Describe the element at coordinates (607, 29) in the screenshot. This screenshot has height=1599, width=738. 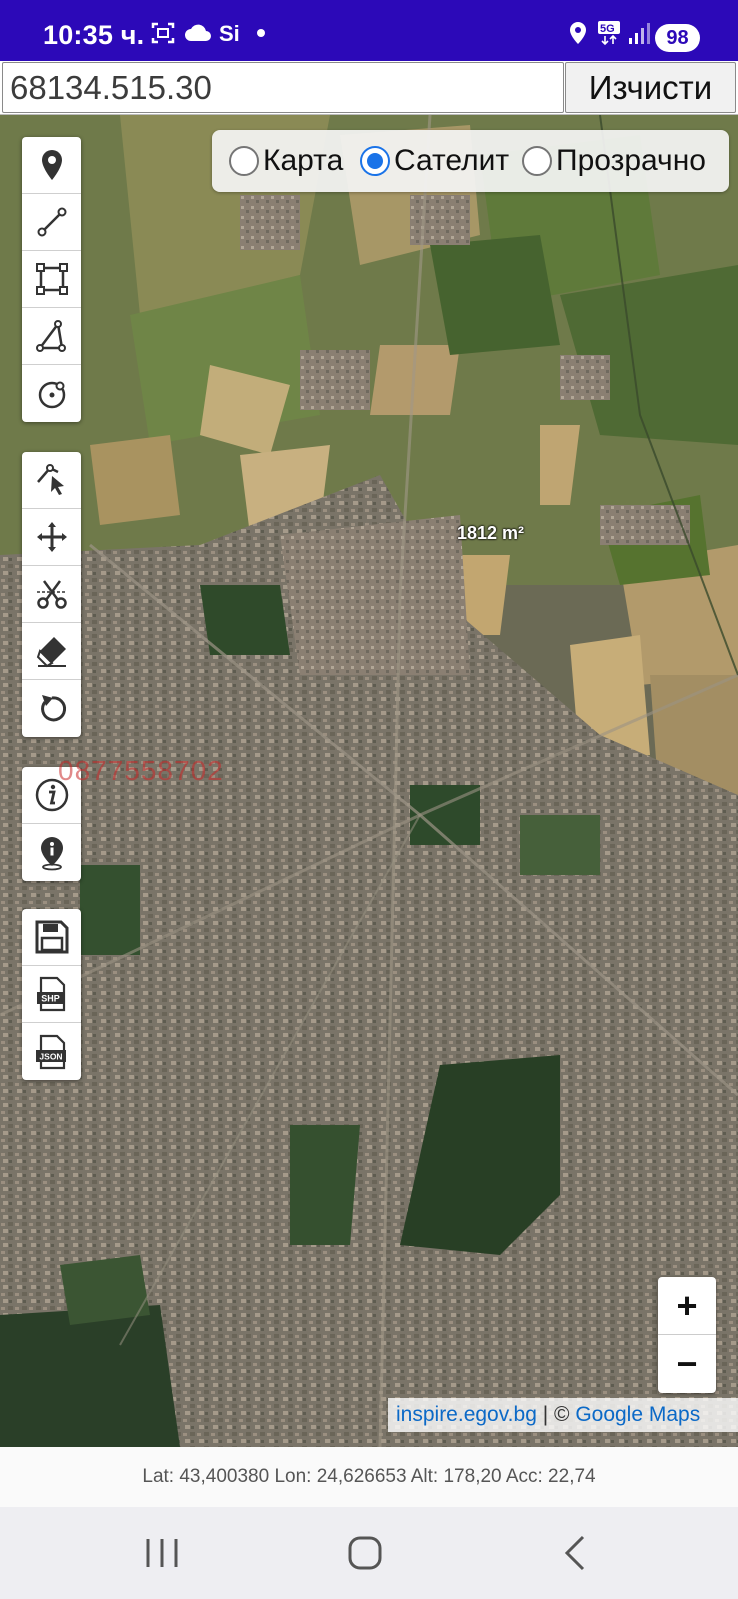
I see `svg-text: 5G` at that location.